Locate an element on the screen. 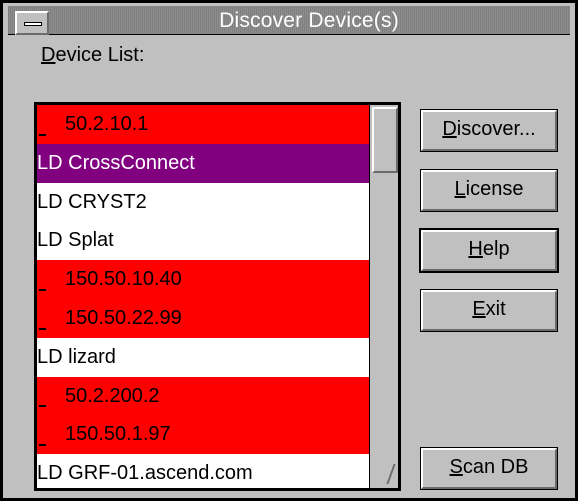 The height and width of the screenshot is (501, 578). device-list-item: LD GRF-01.ascend.com is located at coordinates (206, 471).